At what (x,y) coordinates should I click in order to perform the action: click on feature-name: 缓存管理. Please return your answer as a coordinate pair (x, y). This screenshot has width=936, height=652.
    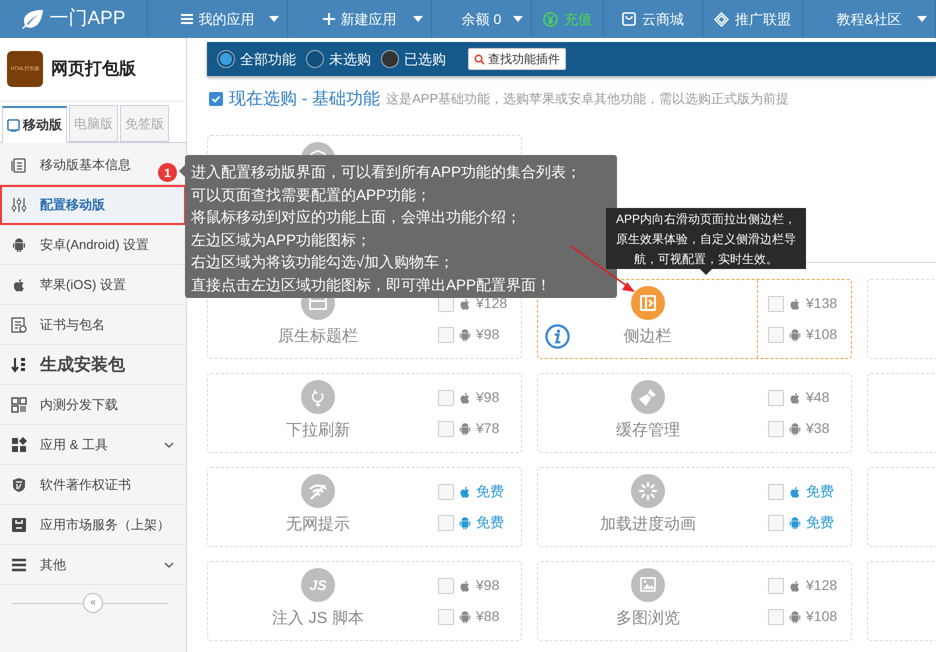
    Looking at the image, I should click on (648, 430).